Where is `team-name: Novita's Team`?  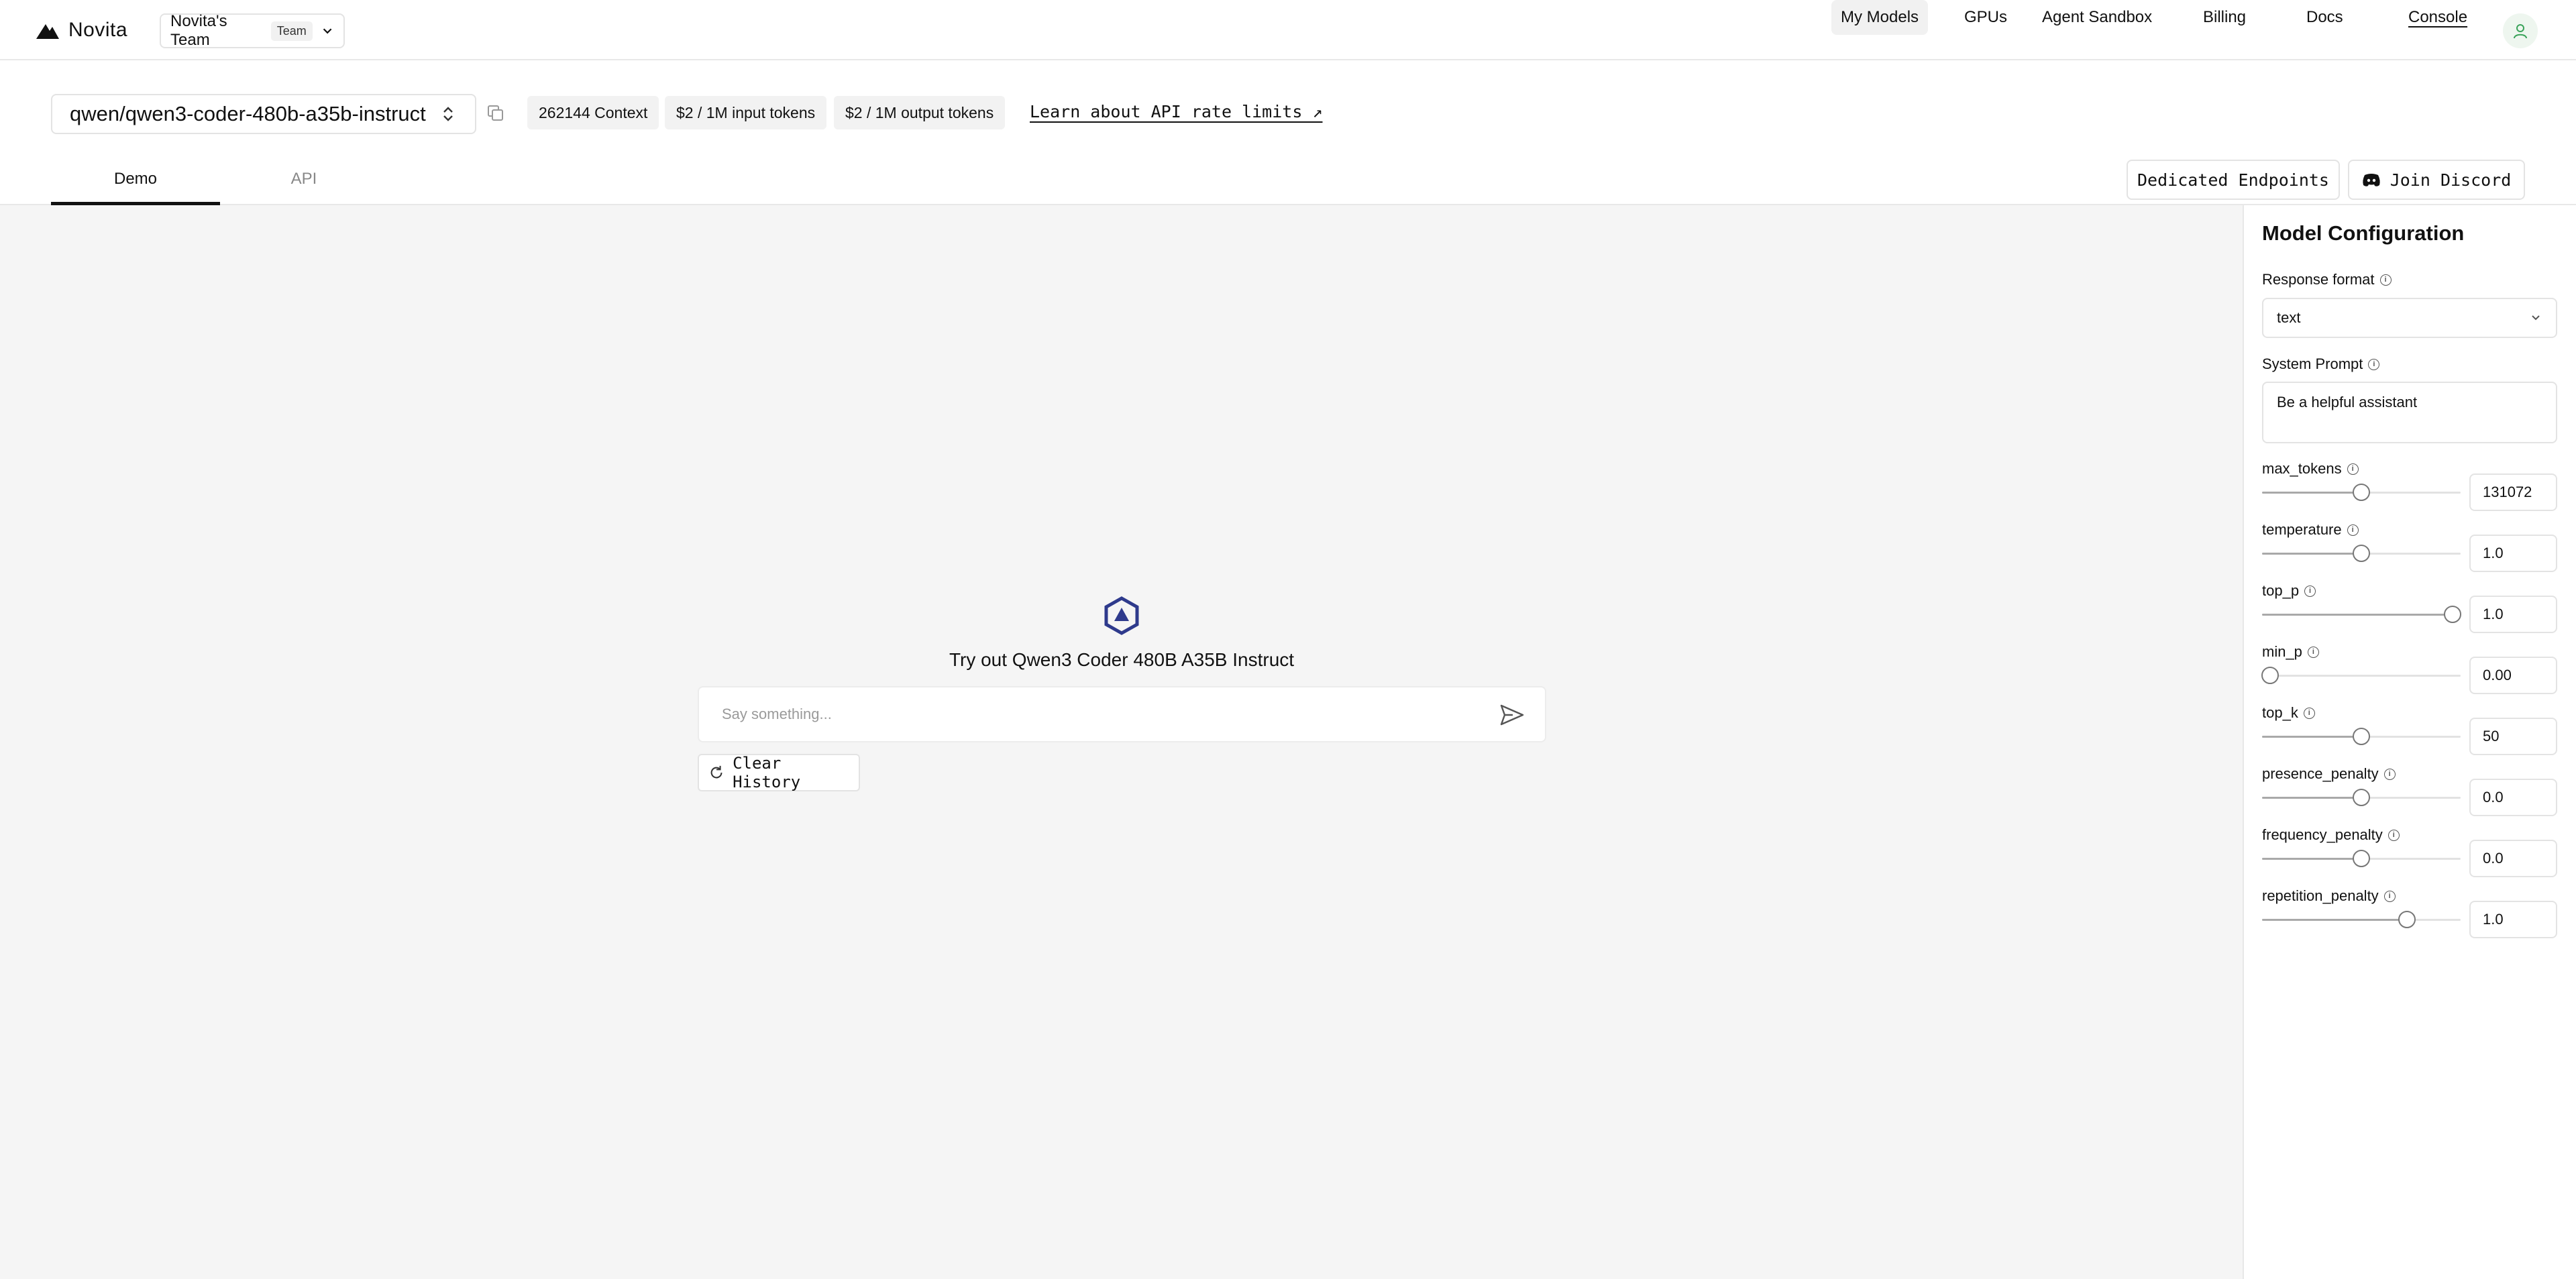 team-name: Novita's Team is located at coordinates (198, 31).